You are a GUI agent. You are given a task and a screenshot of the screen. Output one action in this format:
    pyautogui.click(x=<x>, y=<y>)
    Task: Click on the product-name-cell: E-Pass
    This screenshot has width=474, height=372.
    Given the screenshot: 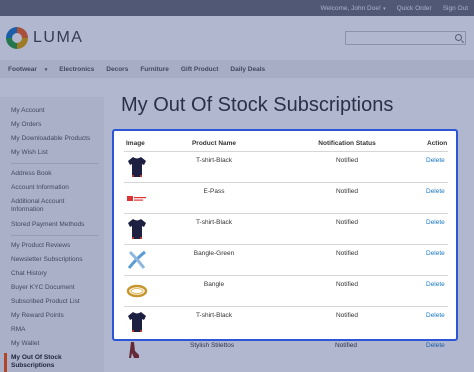 What is the action you would take?
    pyautogui.click(x=214, y=191)
    